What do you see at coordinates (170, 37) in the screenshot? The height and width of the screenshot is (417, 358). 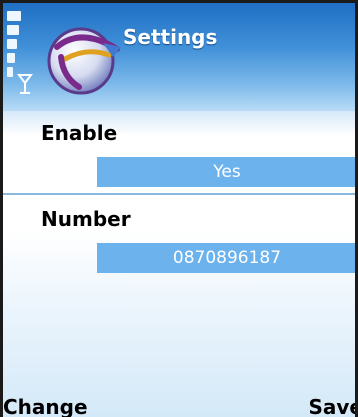 I see `page-title: Settings` at bounding box center [170, 37].